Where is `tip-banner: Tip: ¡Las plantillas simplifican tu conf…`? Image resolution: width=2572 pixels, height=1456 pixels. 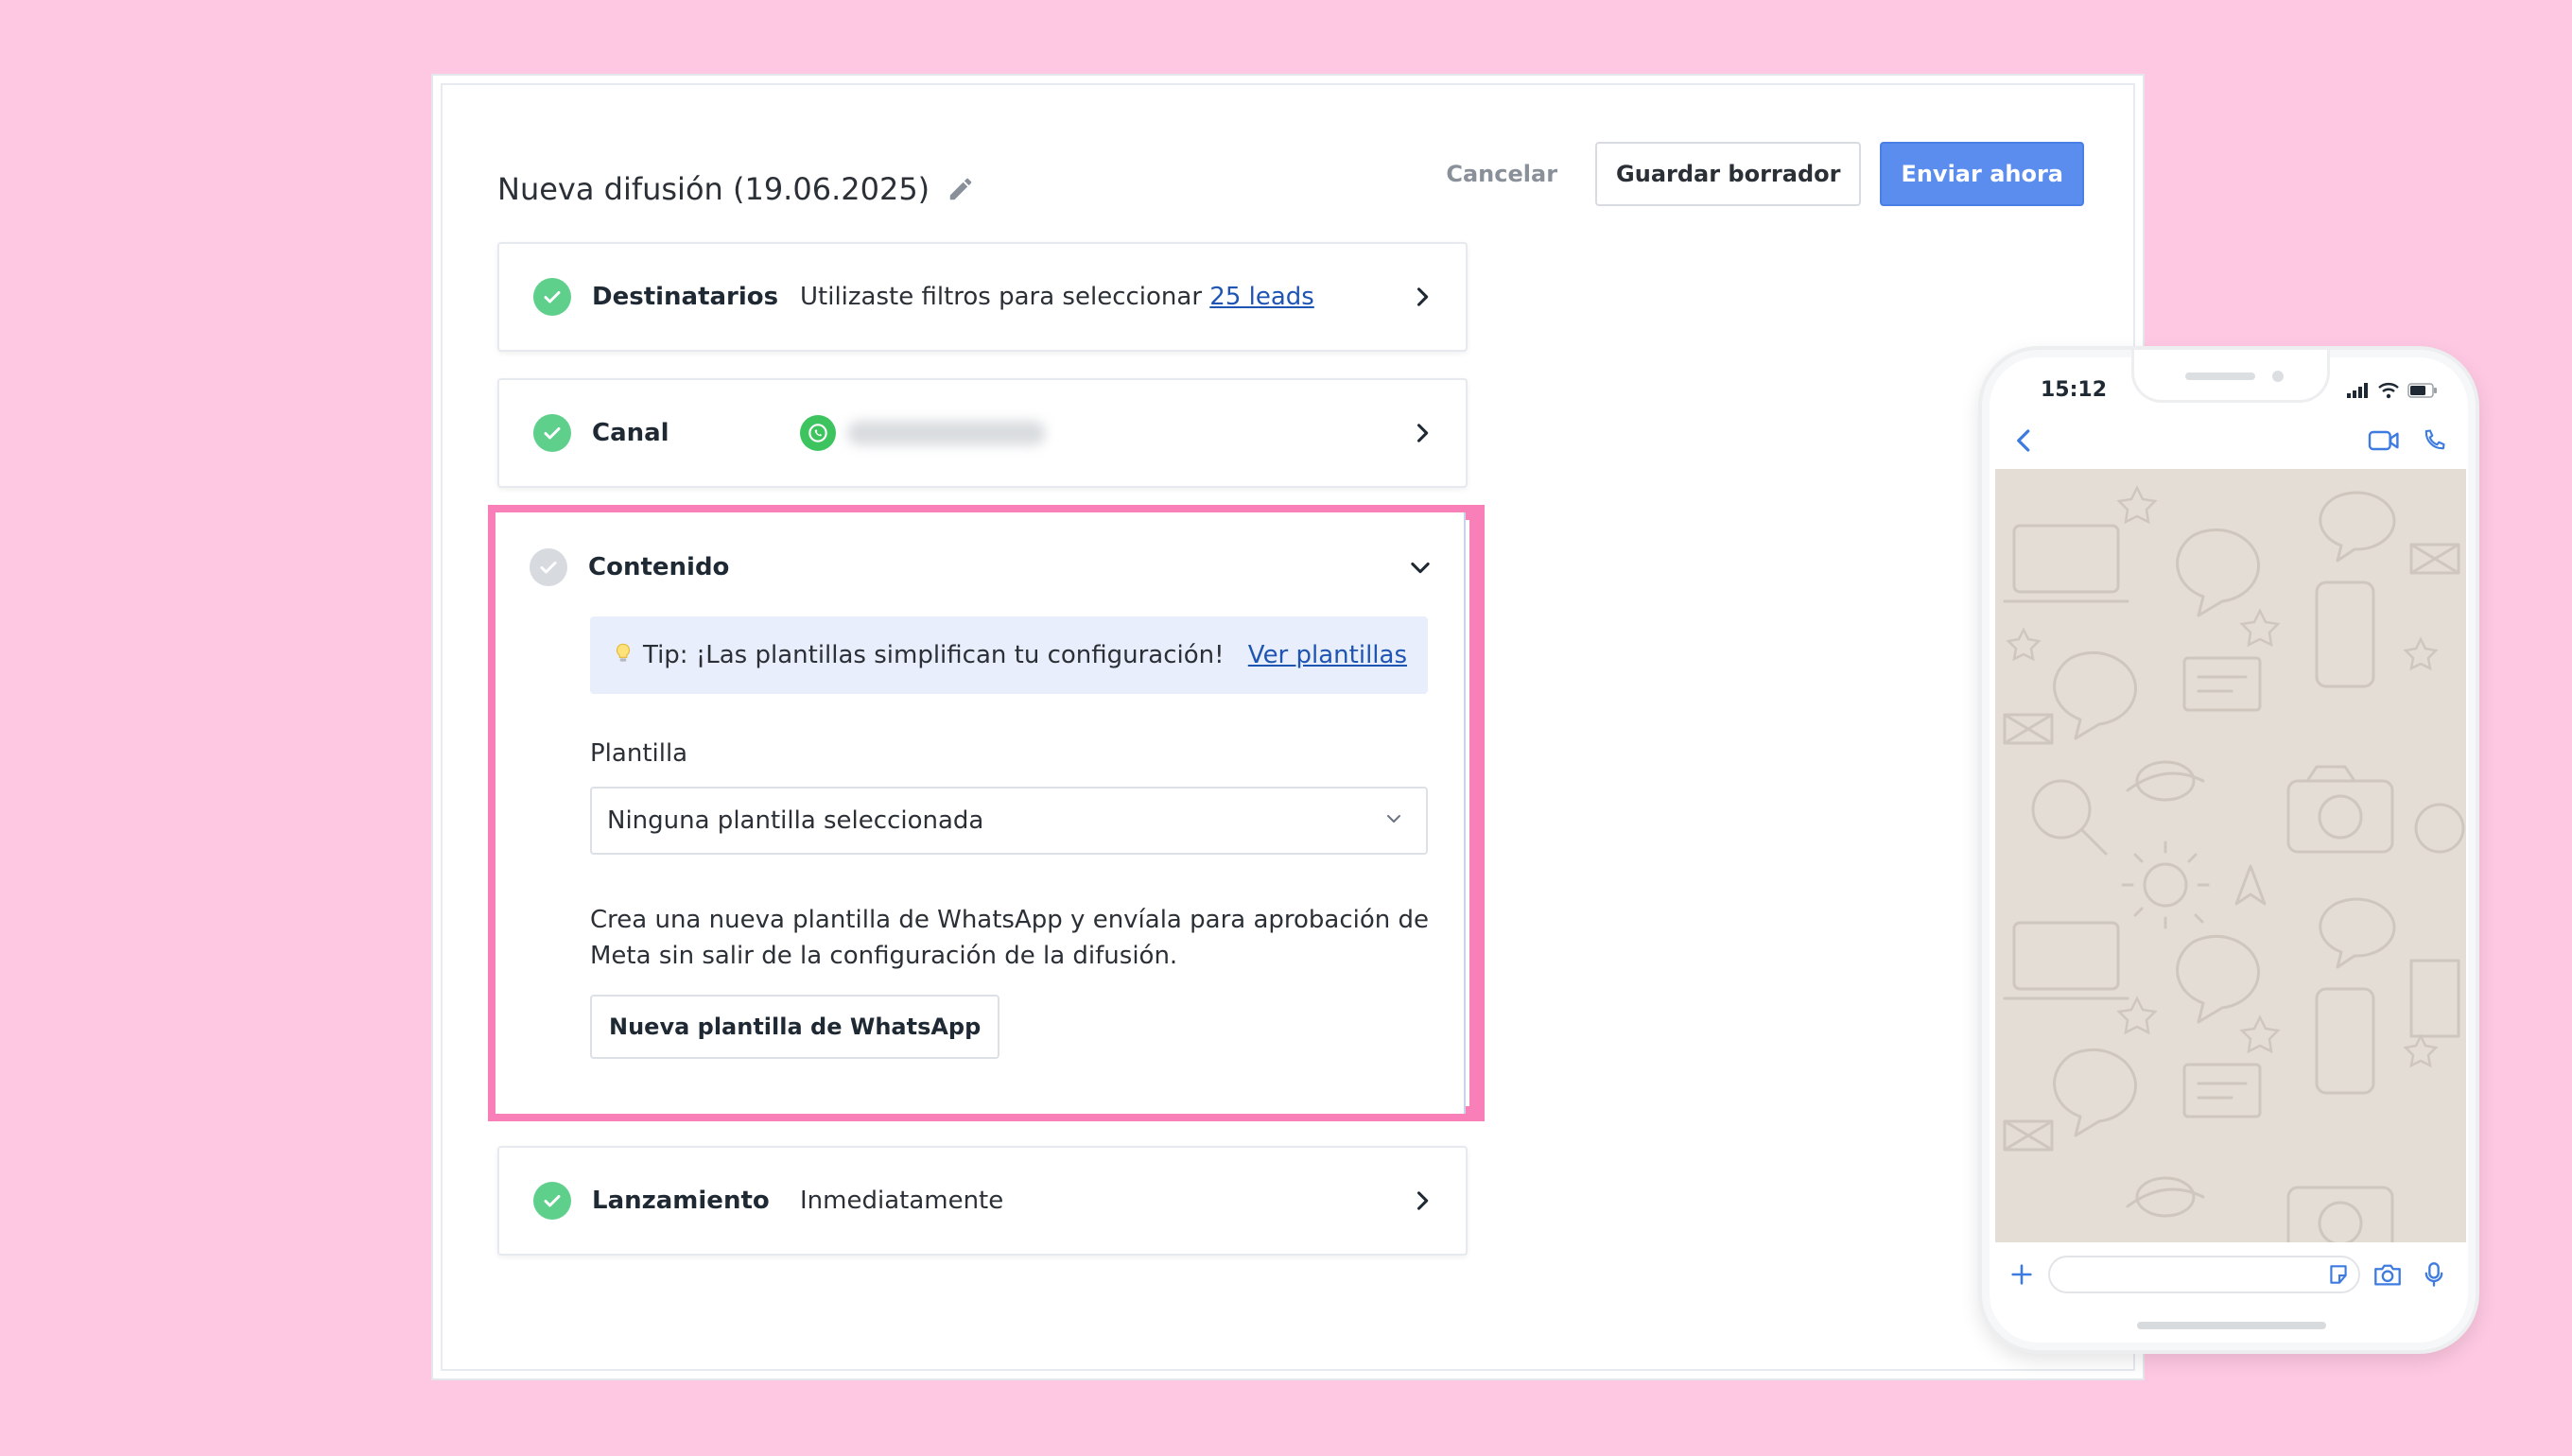
tip-banner: Tip: ¡Las plantillas simplifican tu conf… is located at coordinates (1009, 655).